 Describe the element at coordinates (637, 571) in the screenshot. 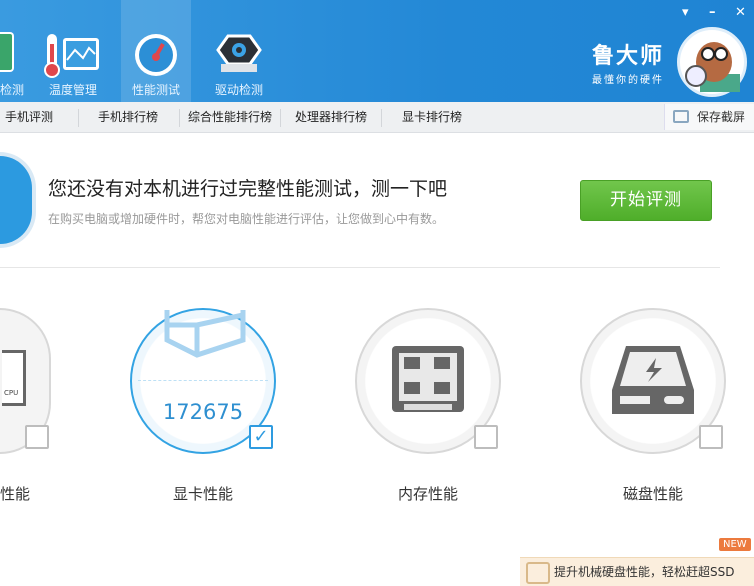

I see `ssd-promo-link: 提升机械硬盘性能，轻松赶超SSD` at that location.